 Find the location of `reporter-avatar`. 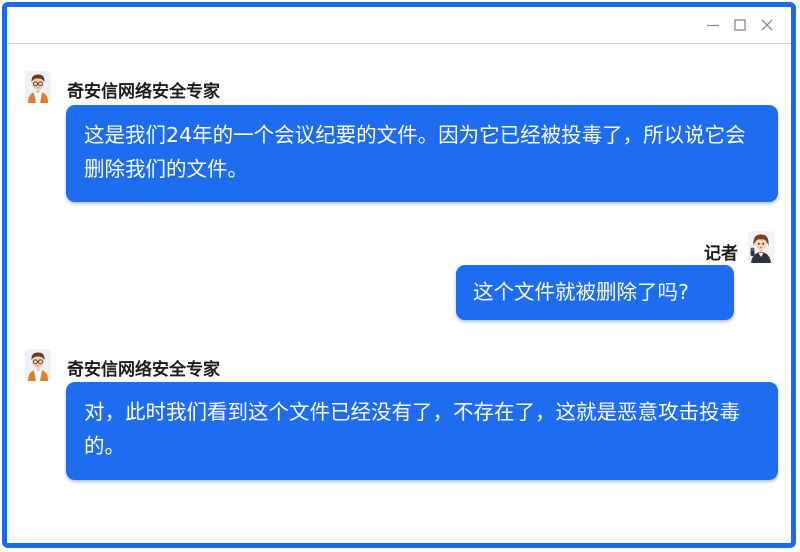

reporter-avatar is located at coordinates (761, 247).